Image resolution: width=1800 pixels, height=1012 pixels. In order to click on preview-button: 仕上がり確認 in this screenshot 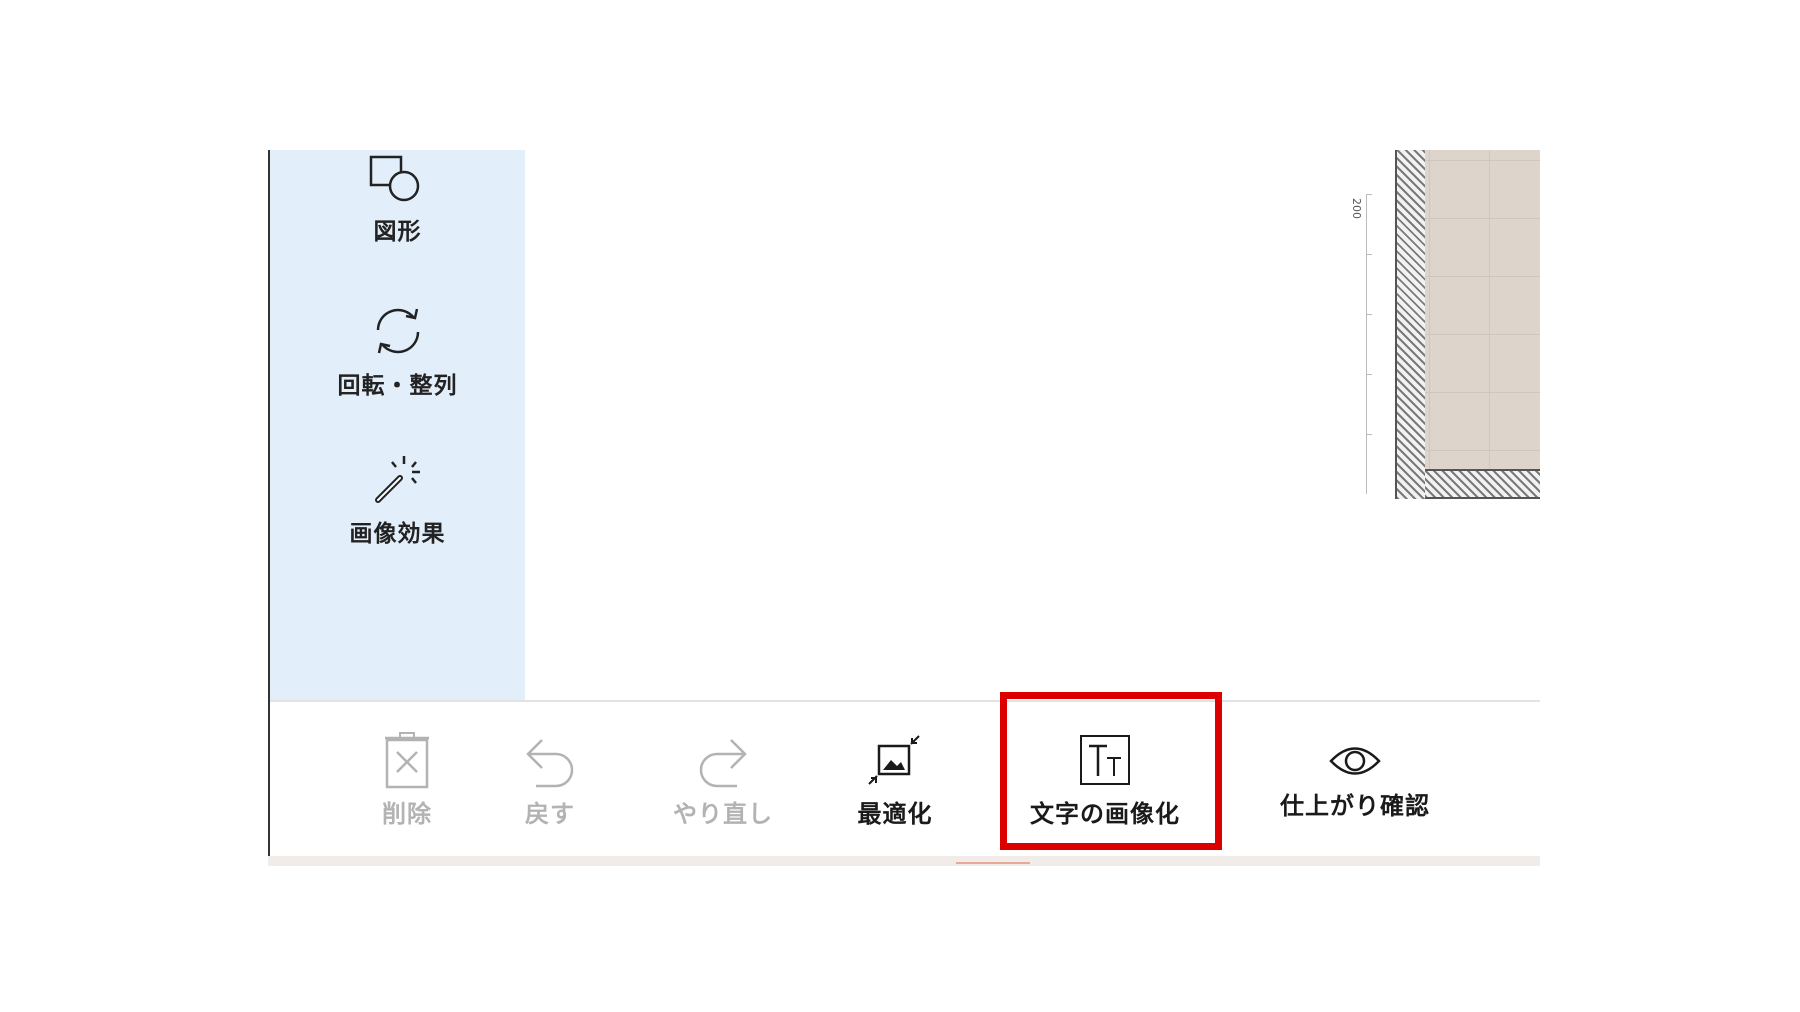, I will do `click(1355, 780)`.